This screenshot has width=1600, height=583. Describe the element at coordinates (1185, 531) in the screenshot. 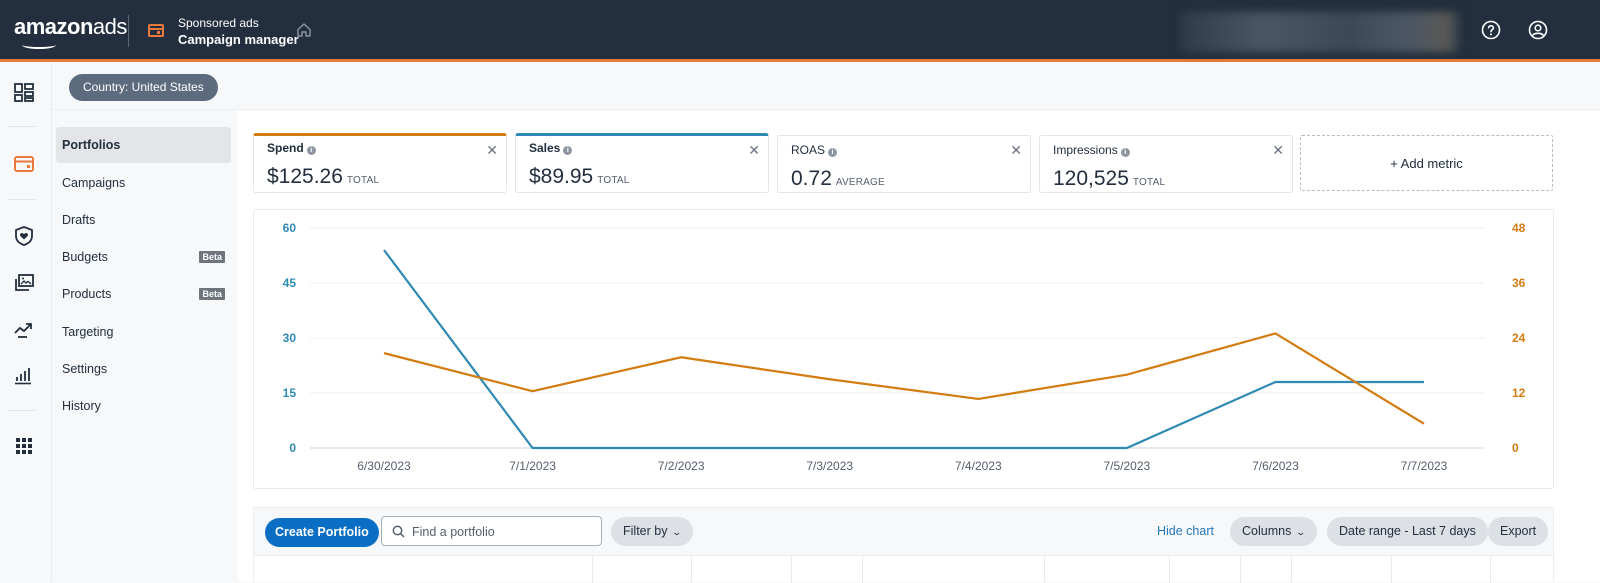

I see `hide-chart-link: Hide chart` at that location.